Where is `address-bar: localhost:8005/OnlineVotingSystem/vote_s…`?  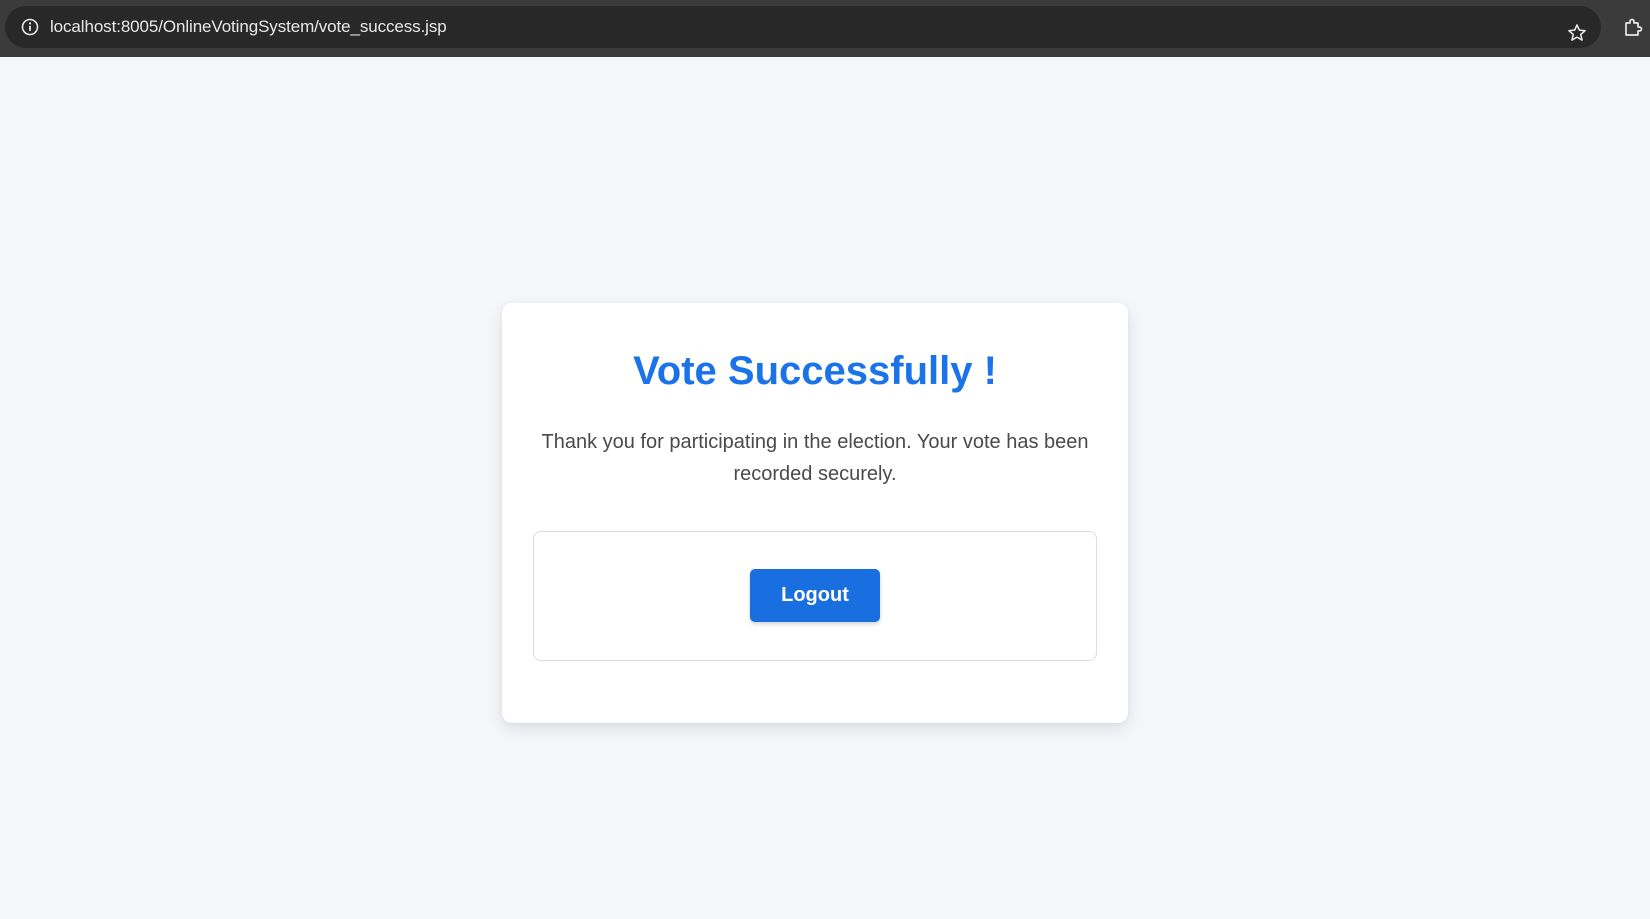
address-bar: localhost:8005/OnlineVotingSystem/vote_s… is located at coordinates (803, 27).